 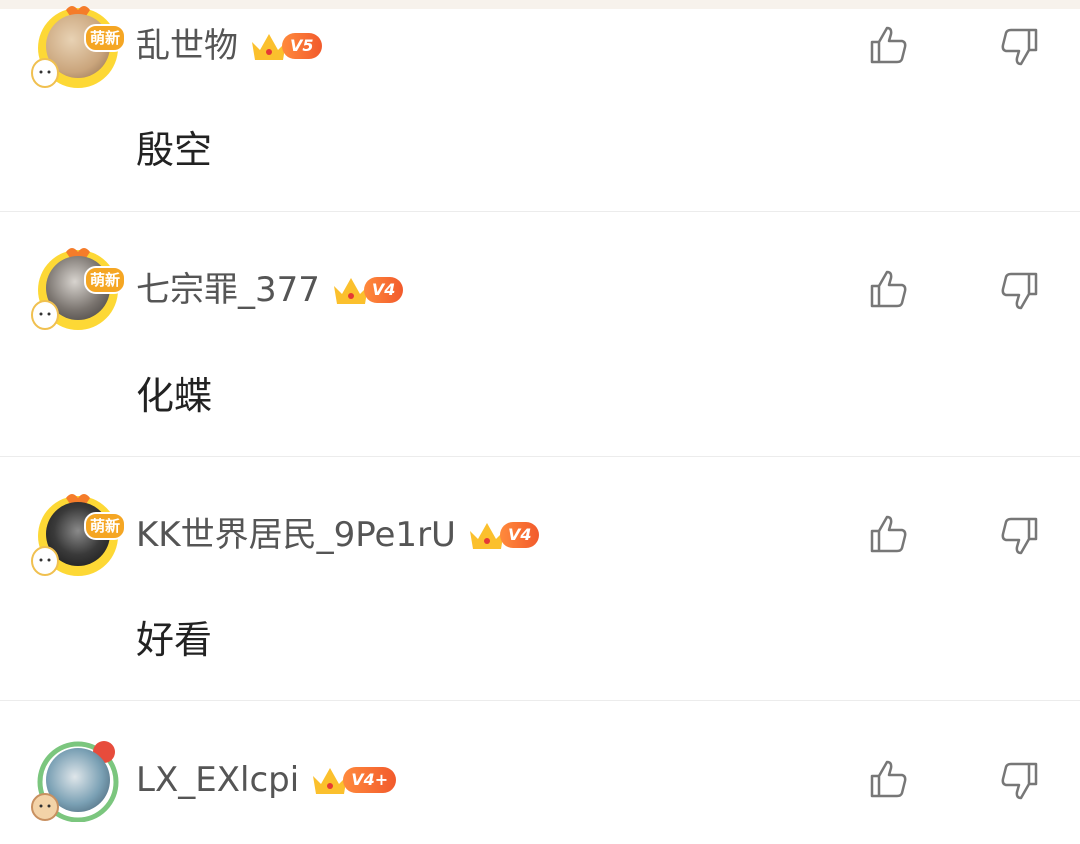 What do you see at coordinates (187, 46) in the screenshot?
I see `username: 乱世物` at bounding box center [187, 46].